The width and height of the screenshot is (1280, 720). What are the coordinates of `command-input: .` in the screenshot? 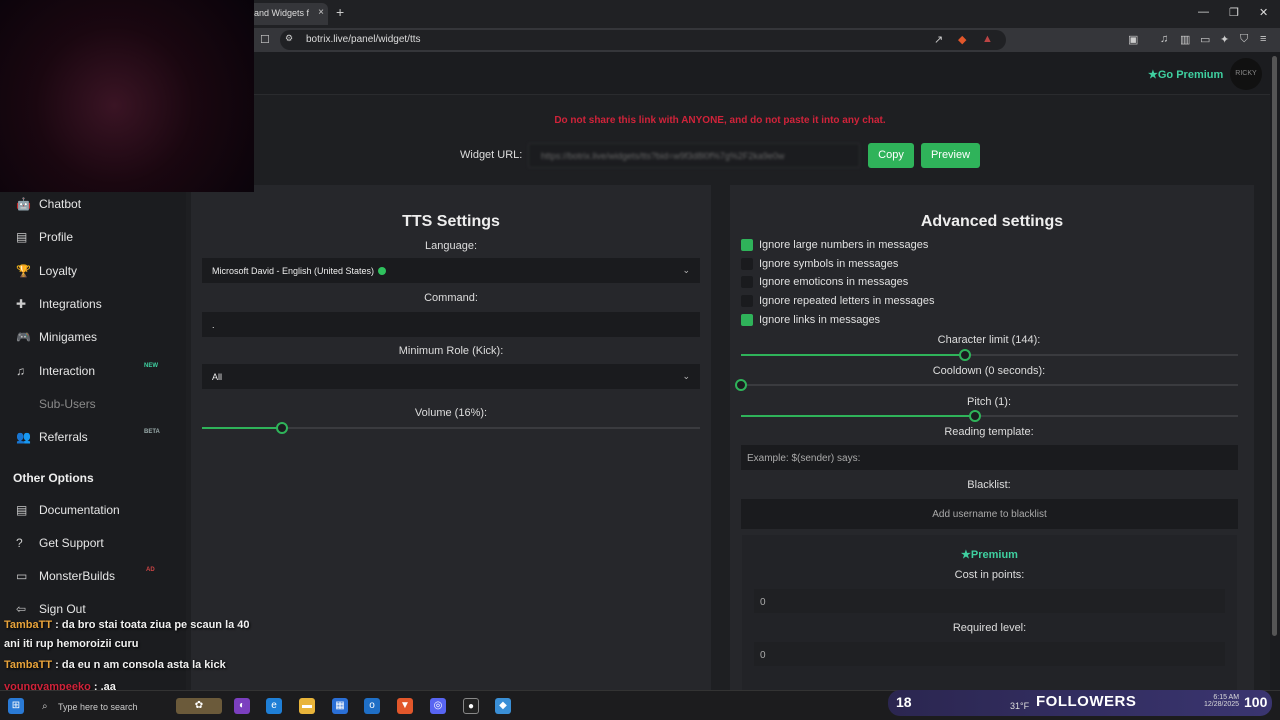 It's located at (451, 324).